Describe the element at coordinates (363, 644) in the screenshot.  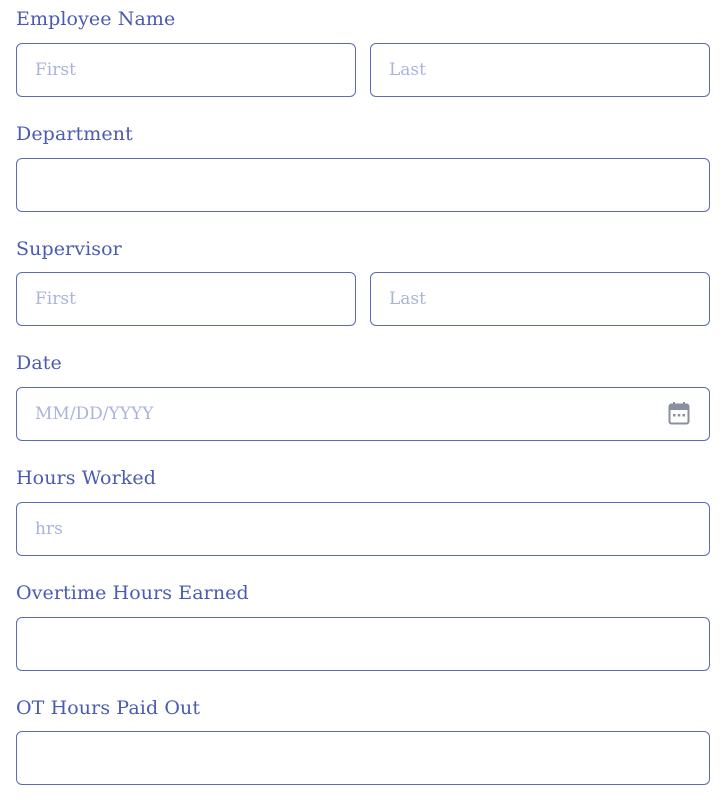
I see `overtime-hours-earned-input` at that location.